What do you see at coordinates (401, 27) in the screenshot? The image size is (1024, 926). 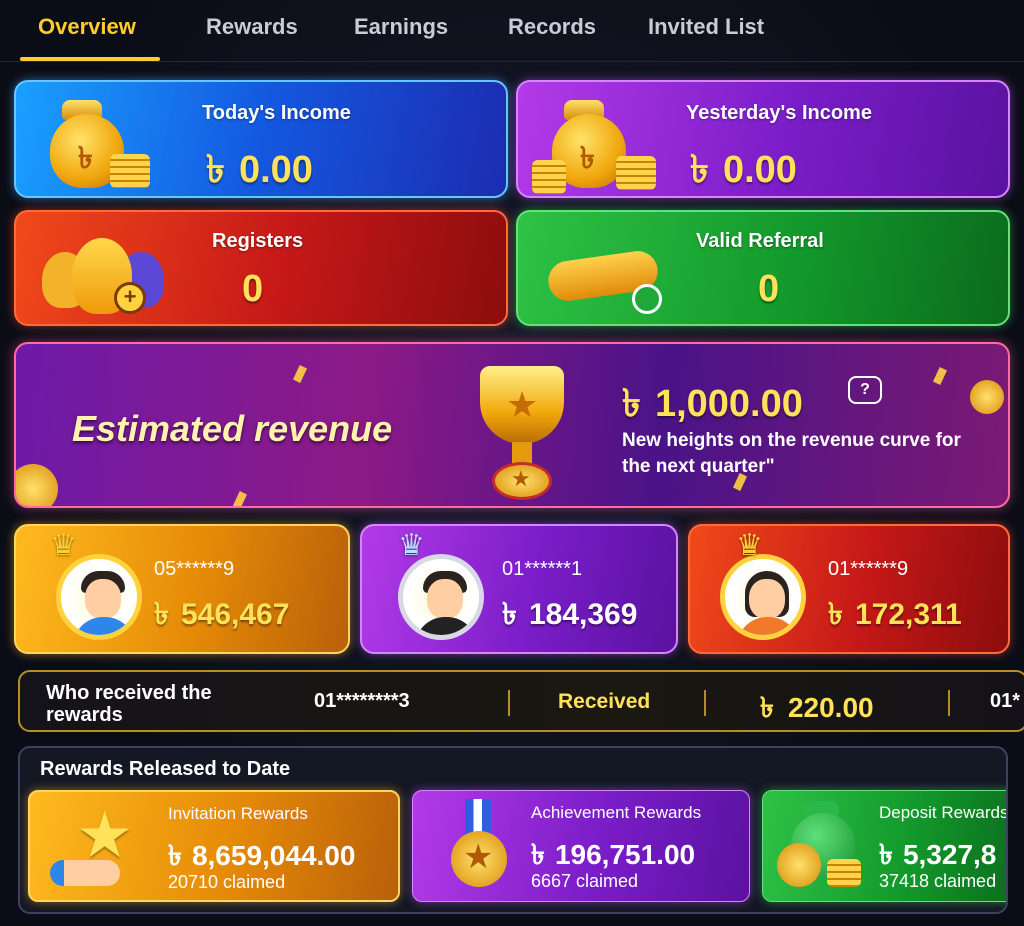 I see `tab-earnings: Earnings` at bounding box center [401, 27].